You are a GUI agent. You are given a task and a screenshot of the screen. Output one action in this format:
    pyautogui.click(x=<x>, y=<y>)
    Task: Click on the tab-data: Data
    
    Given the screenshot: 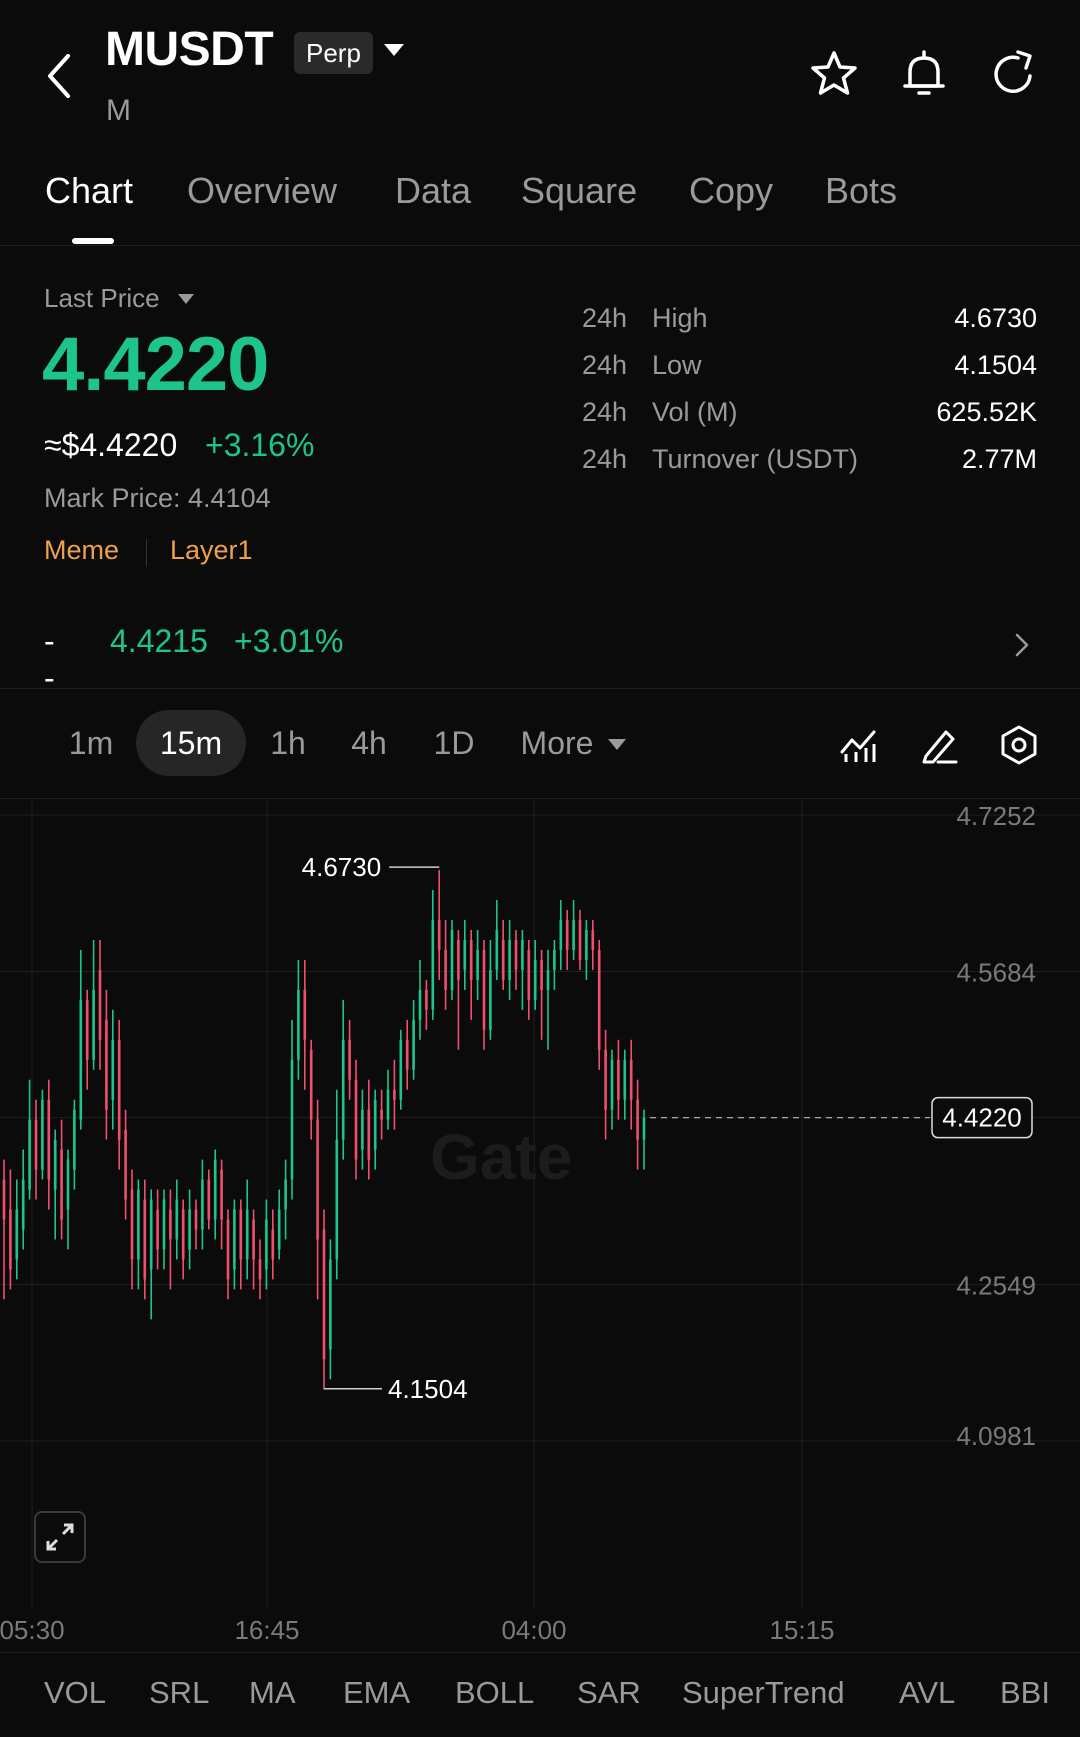 What is the action you would take?
    pyautogui.click(x=433, y=191)
    